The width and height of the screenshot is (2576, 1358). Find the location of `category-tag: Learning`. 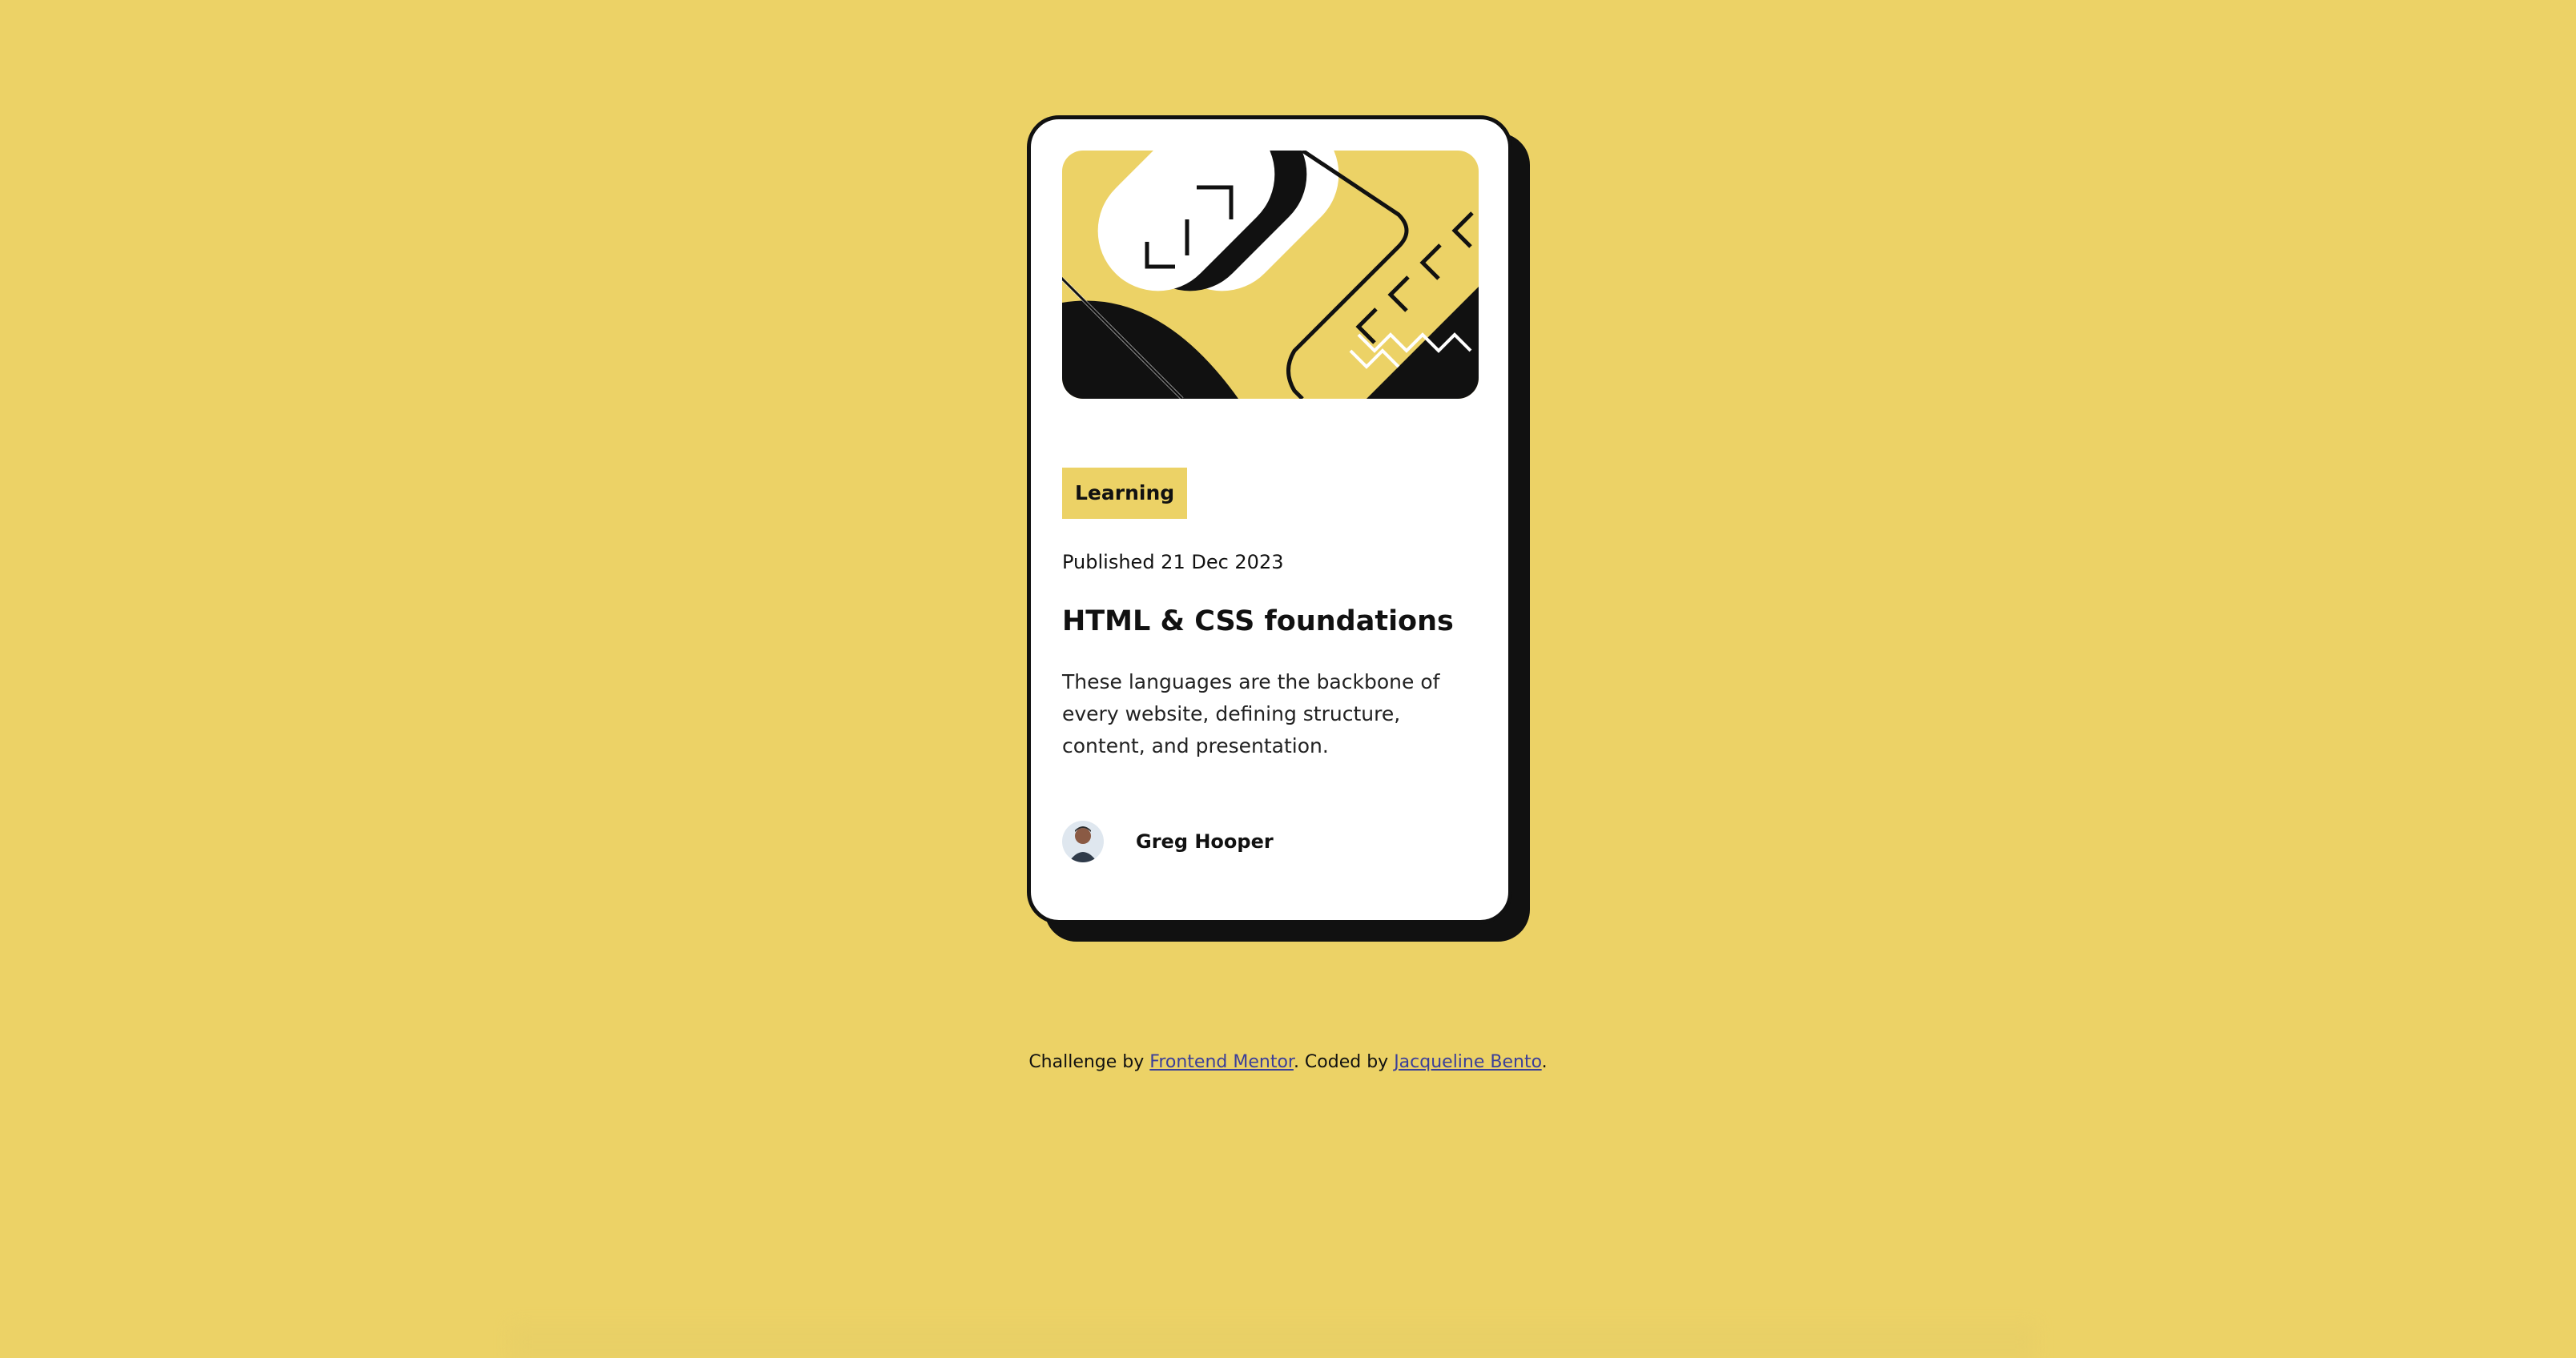

category-tag: Learning is located at coordinates (1125, 493).